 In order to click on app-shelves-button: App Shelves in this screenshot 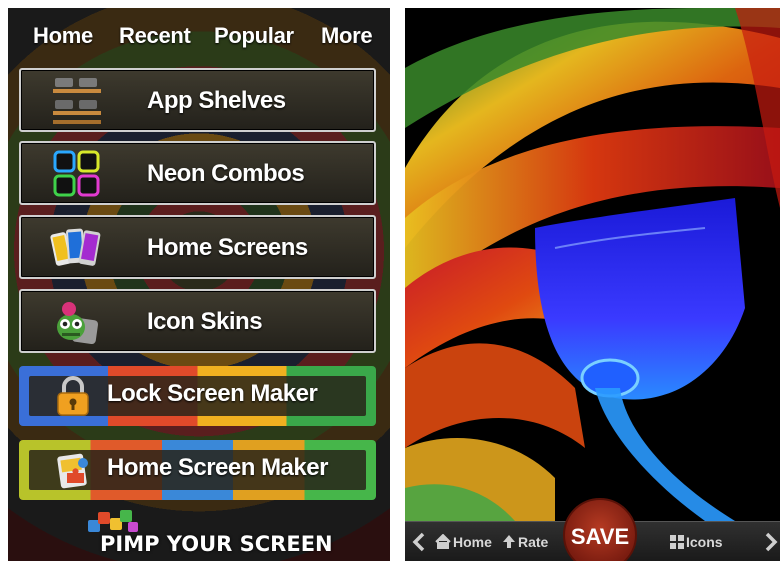, I will do `click(197, 100)`.